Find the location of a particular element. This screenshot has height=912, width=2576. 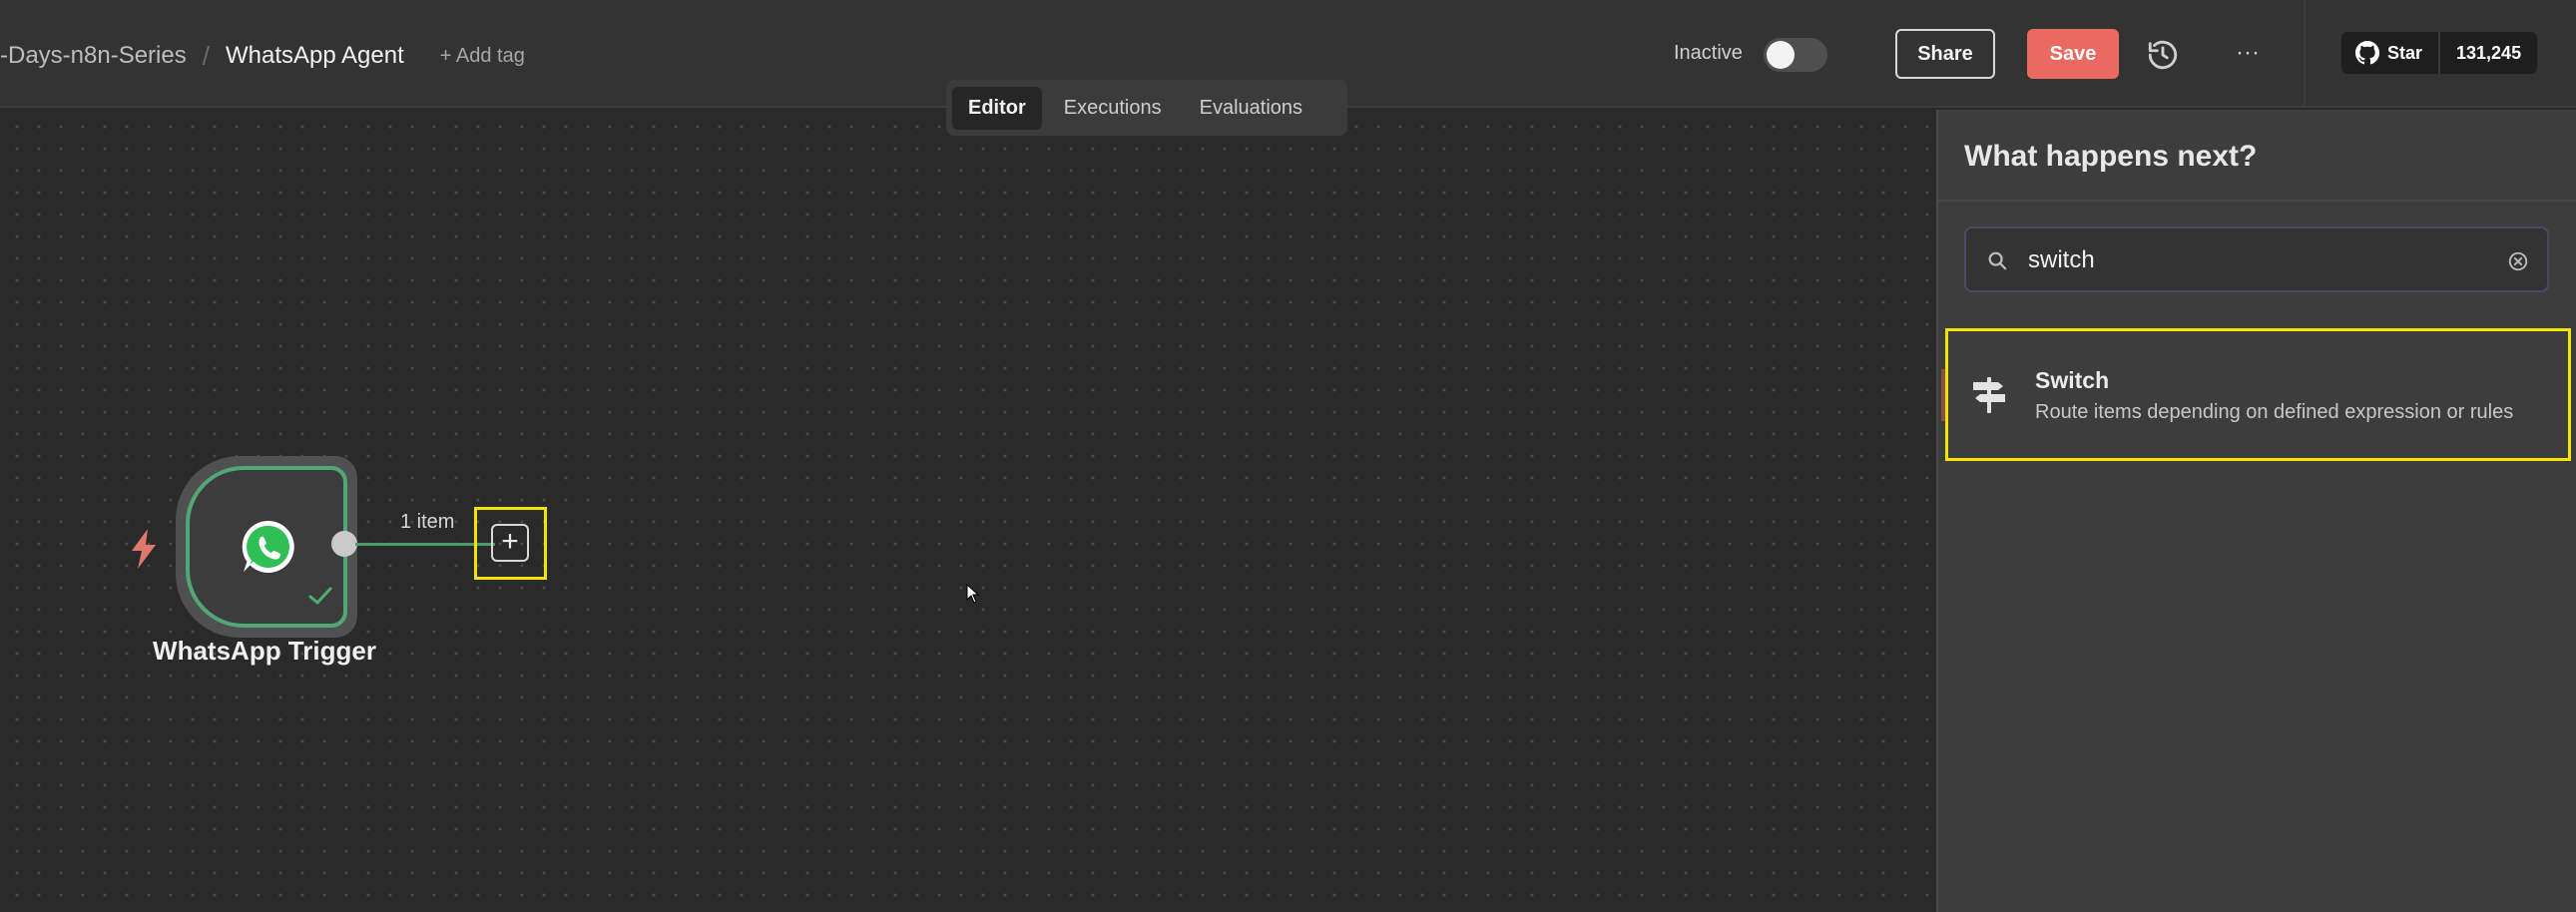

tab-evaluations: Evaluations is located at coordinates (1251, 109).